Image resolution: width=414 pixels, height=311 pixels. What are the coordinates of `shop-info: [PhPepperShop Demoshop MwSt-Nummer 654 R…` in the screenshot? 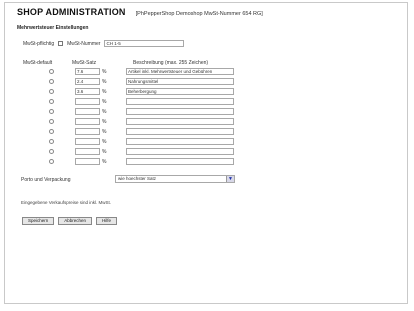 It's located at (199, 14).